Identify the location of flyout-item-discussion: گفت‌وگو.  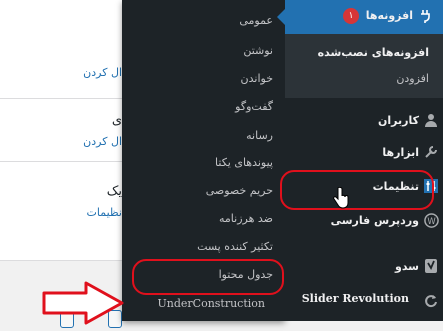
(254, 106).